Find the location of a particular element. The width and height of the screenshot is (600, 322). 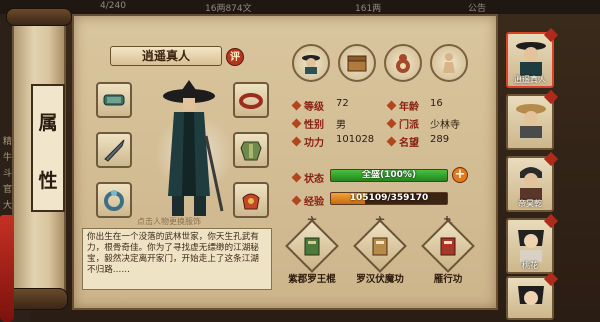

status-label: 状态 is located at coordinates (314, 179).